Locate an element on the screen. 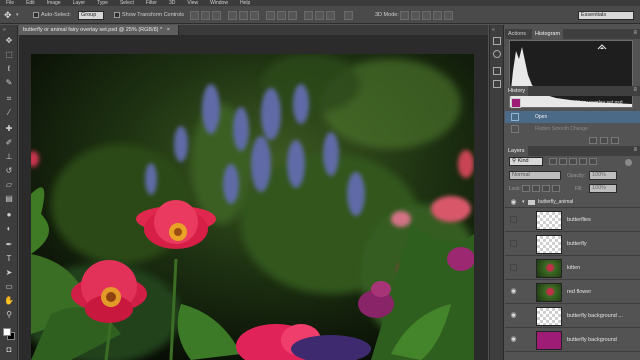 The width and height of the screenshot is (640, 360). fill-field: 100% is located at coordinates (603, 188).